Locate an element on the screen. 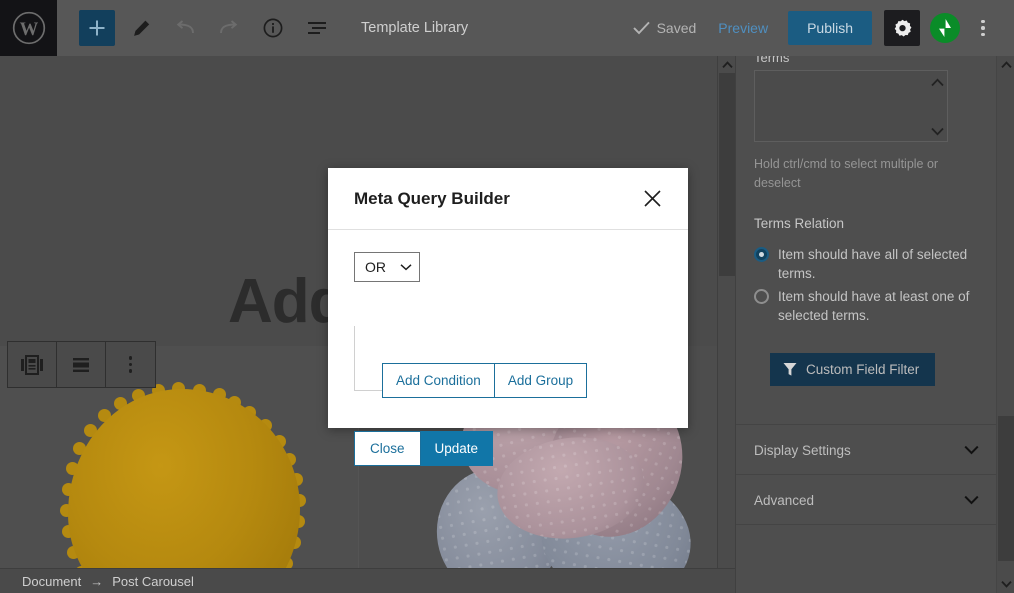 This screenshot has width=1014, height=593. save-status: Saved is located at coordinates (664, 28).